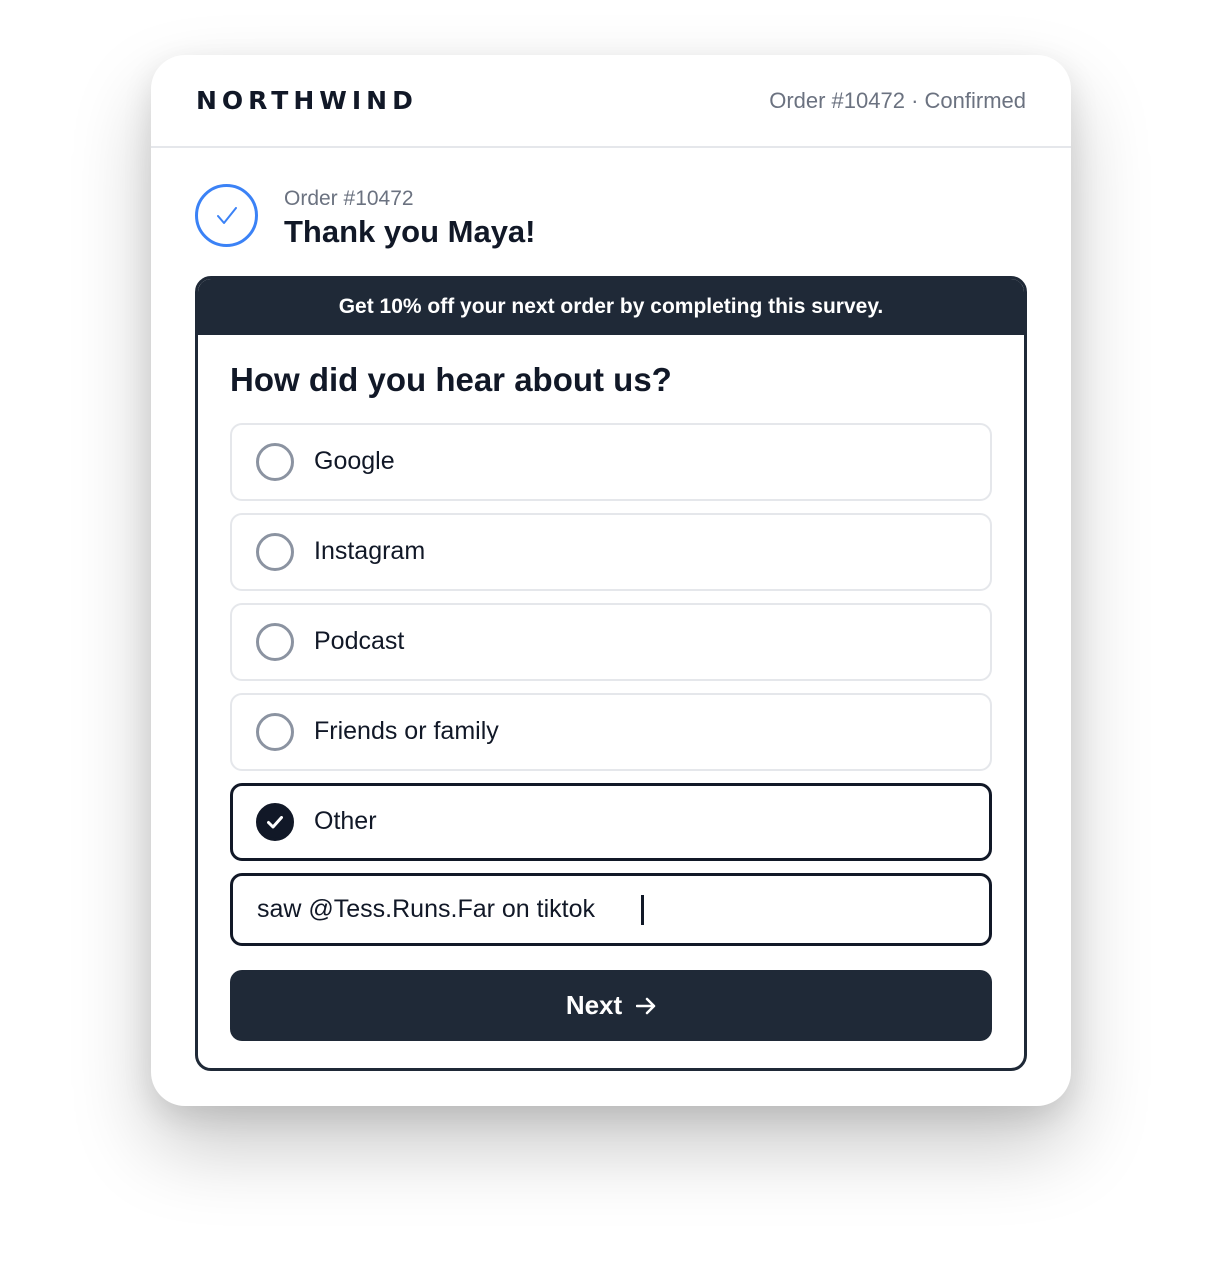 The height and width of the screenshot is (1267, 1222). Describe the element at coordinates (349, 198) in the screenshot. I see `order-number: Order #10472` at that location.